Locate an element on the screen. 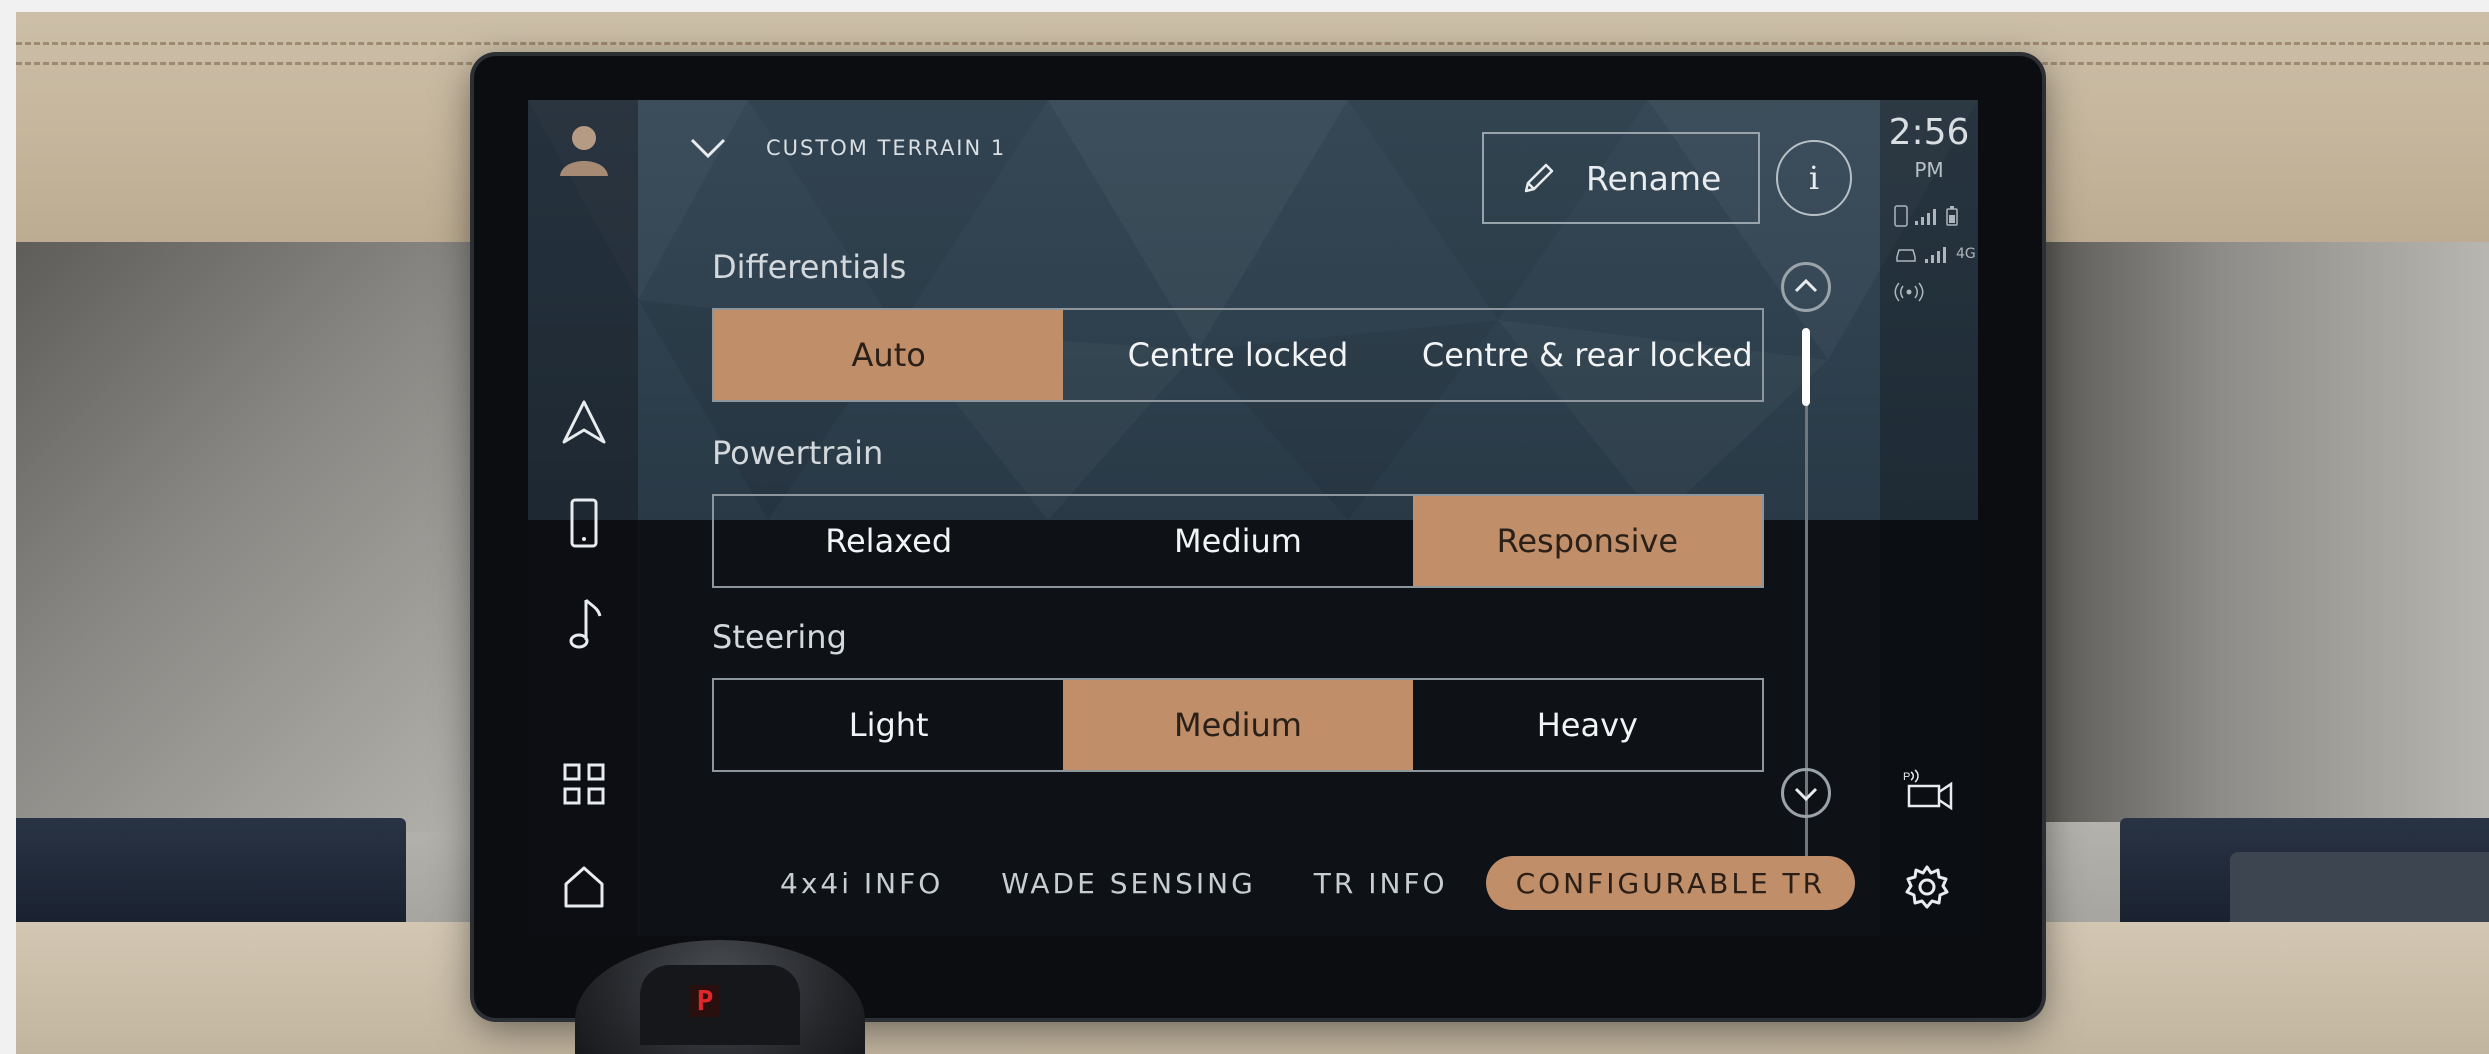  wifi-hotspot-status is located at coordinates (1909, 292).